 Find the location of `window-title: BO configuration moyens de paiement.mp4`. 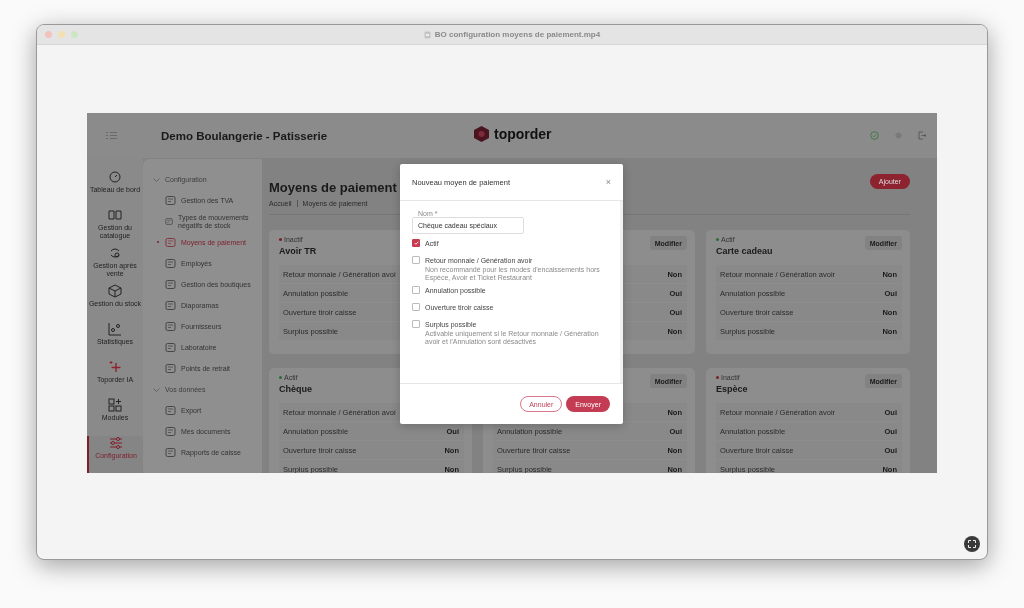

window-title: BO configuration moyens de paiement.mp4 is located at coordinates (517, 34).